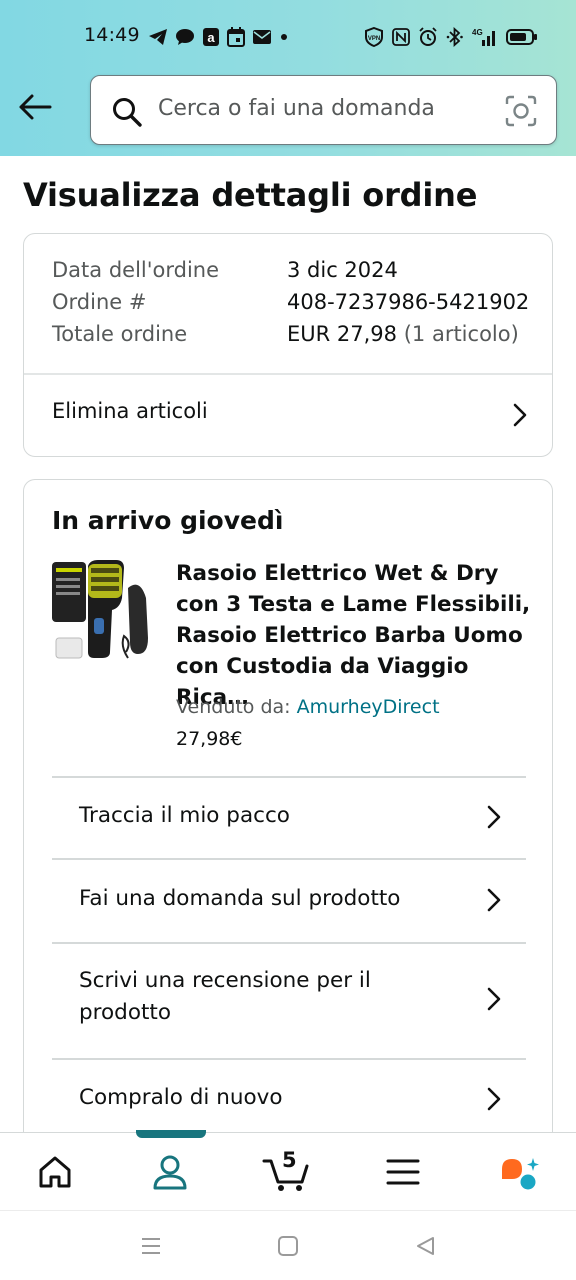 This screenshot has height=1280, width=576. I want to click on ask-question-row: Fai una domanda sul prodotto, so click(289, 900).